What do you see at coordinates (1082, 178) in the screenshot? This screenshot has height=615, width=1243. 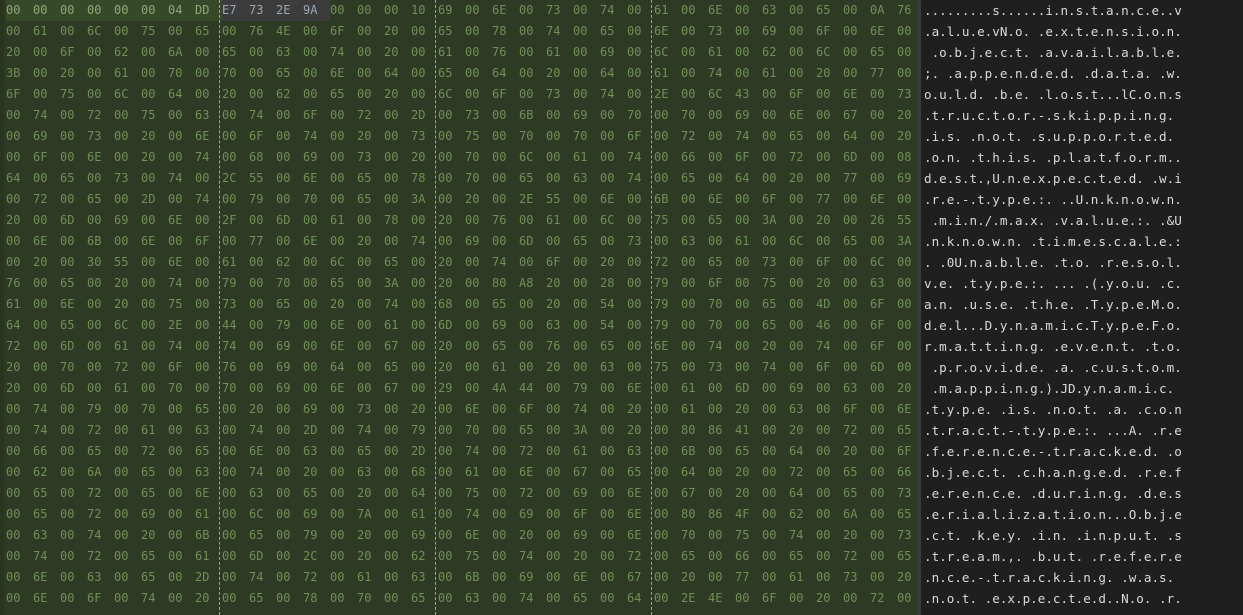 I see `ascii-row: d.e.s.t.,U.n.e.x.p.e.c.t.e.d. .w.i` at bounding box center [1082, 178].